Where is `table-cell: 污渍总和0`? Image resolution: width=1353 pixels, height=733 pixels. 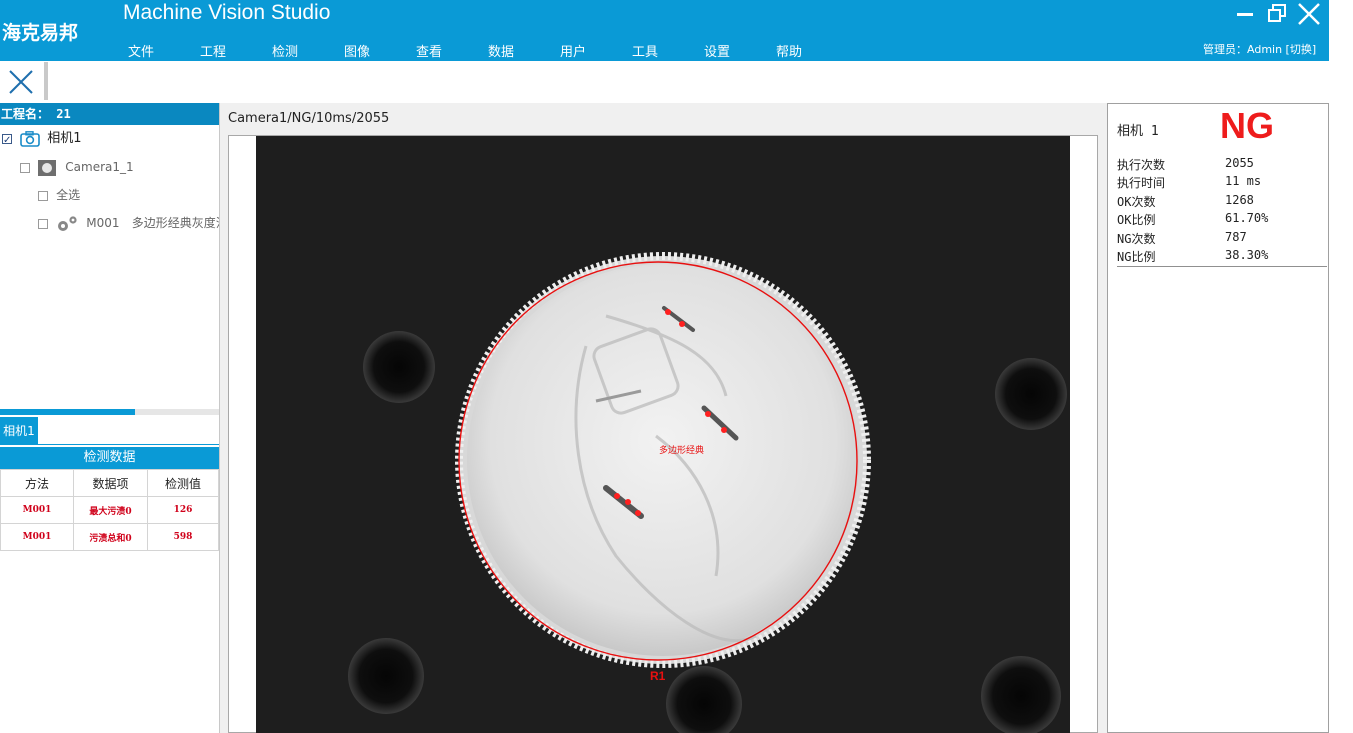
table-cell: 污渍总和0 is located at coordinates (110, 537).